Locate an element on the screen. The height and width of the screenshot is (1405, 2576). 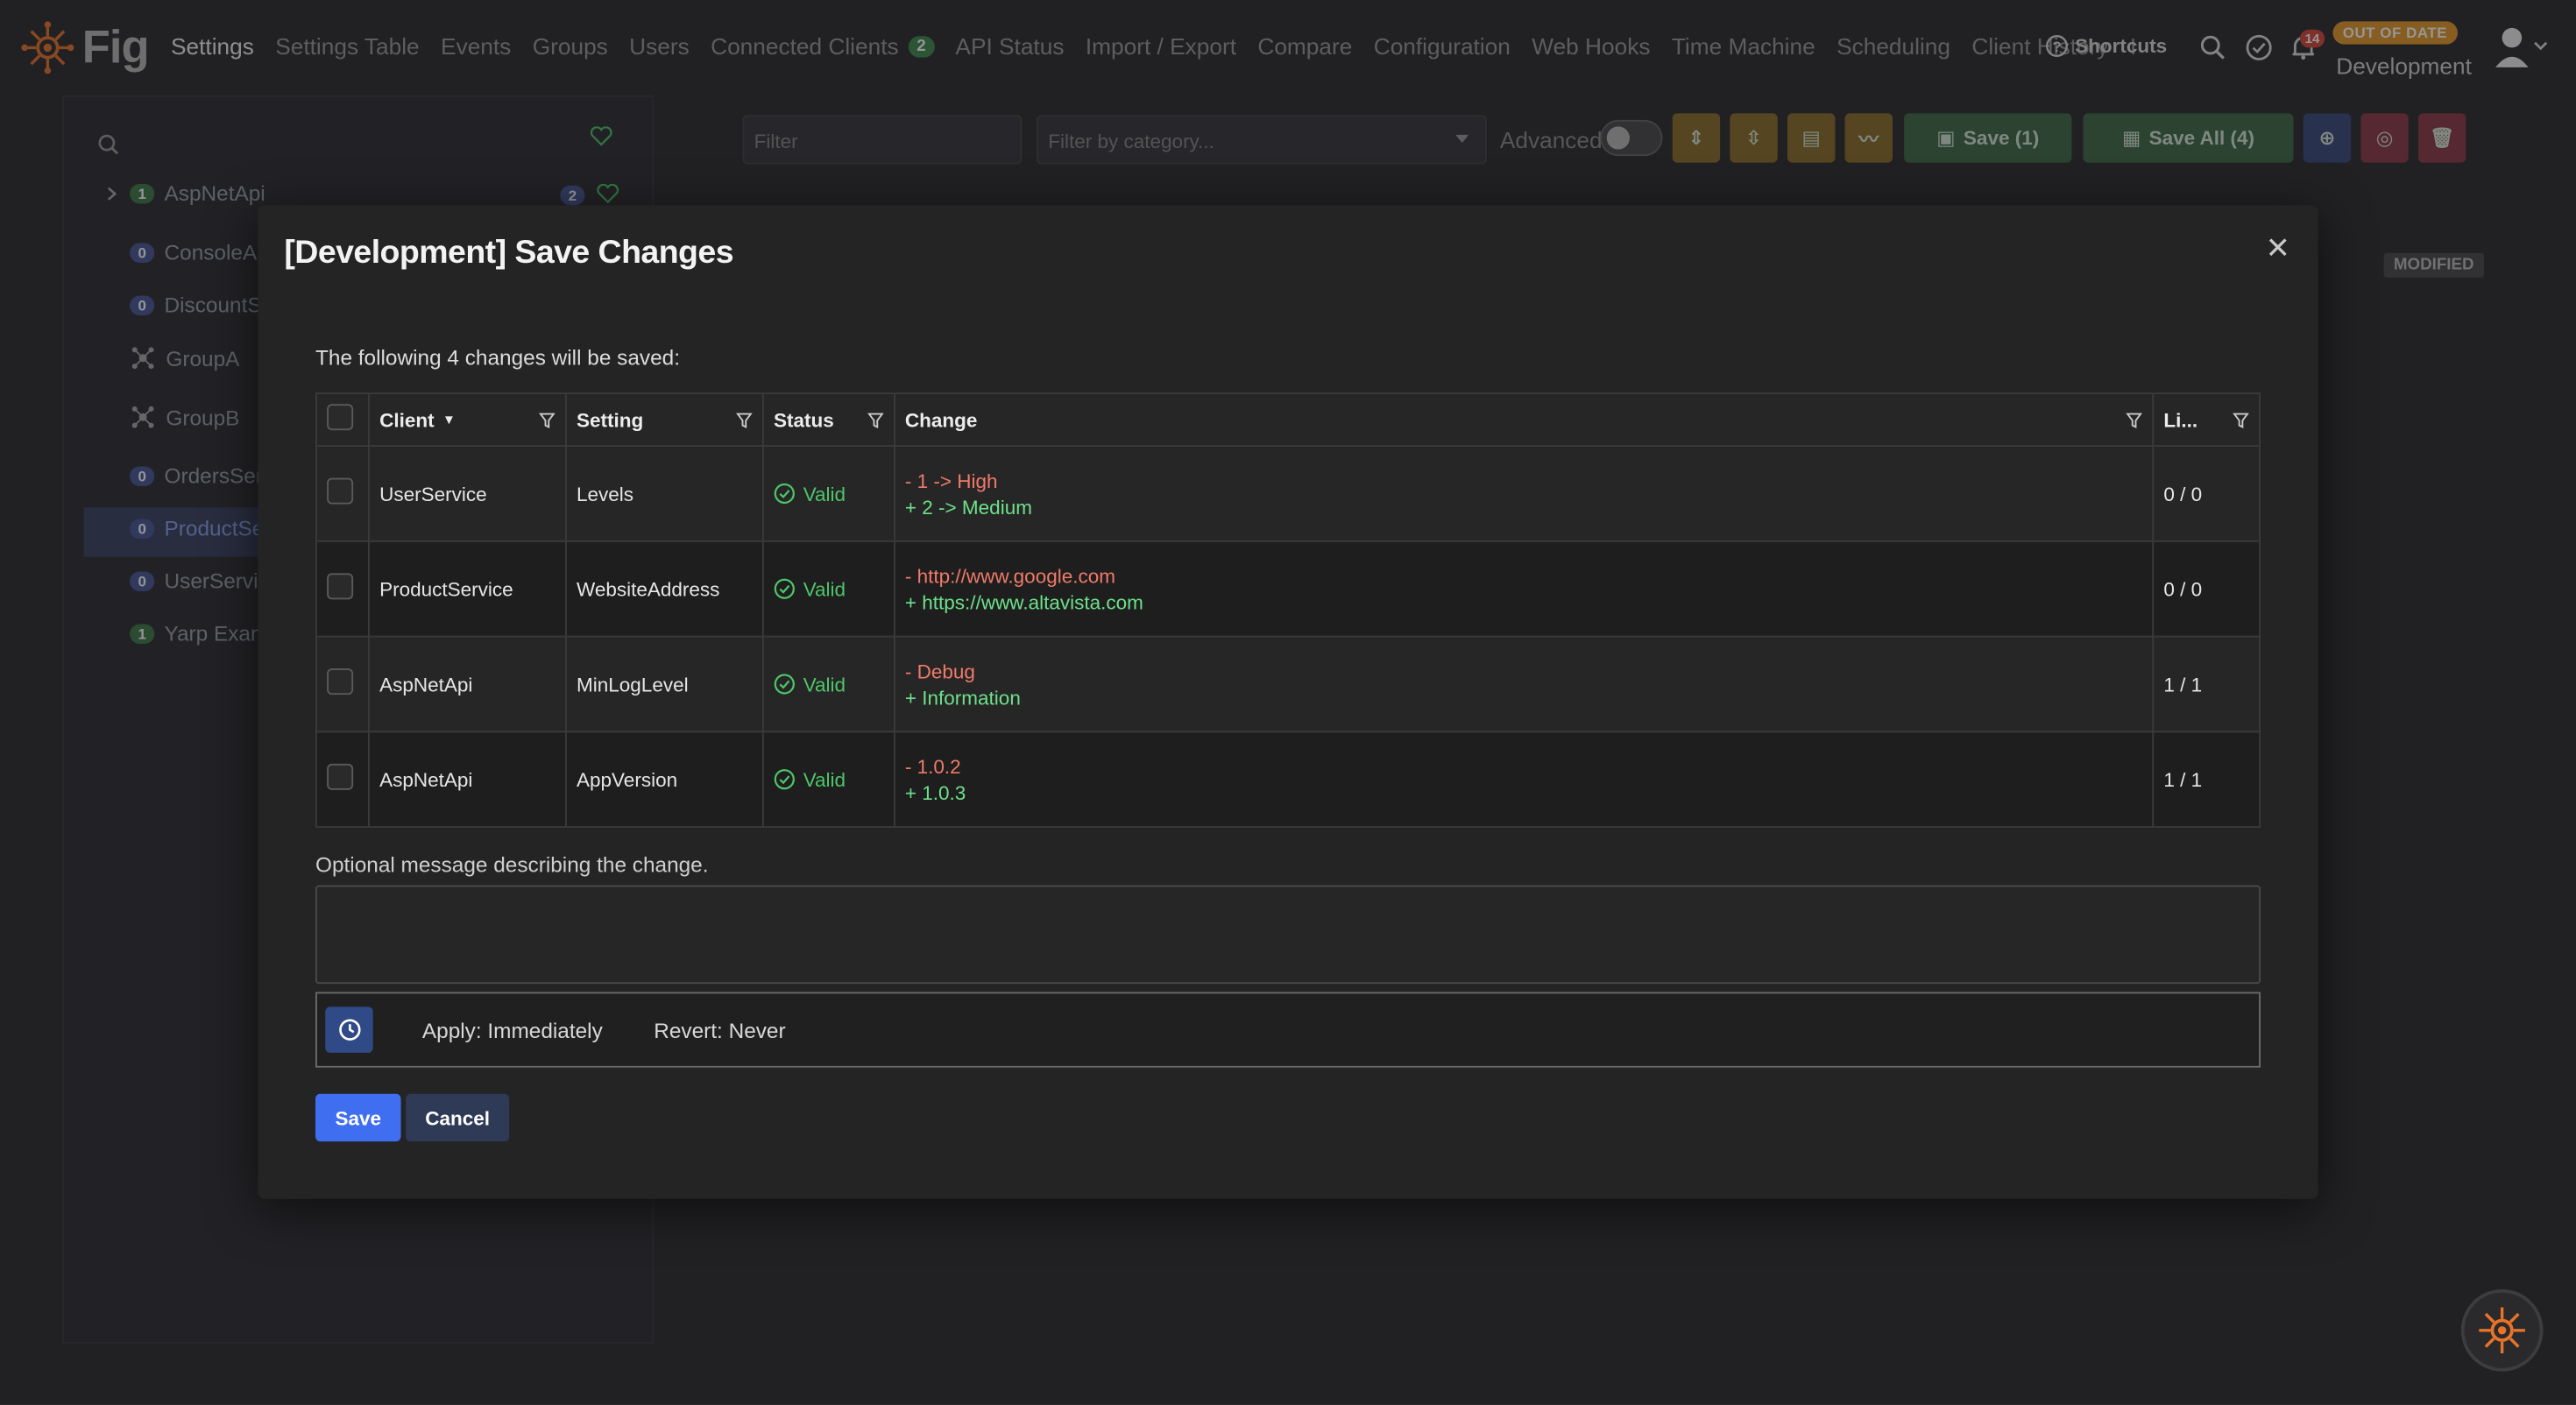
column-header-client: Client ▼ is located at coordinates (467, 420).